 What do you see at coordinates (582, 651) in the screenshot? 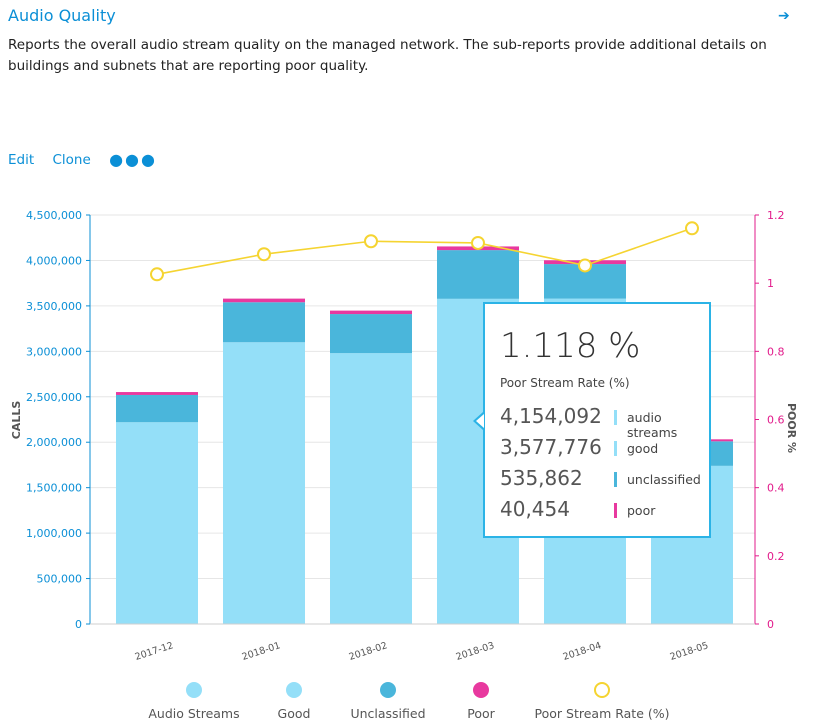
I see `x-tick-label: 2018-04` at bounding box center [582, 651].